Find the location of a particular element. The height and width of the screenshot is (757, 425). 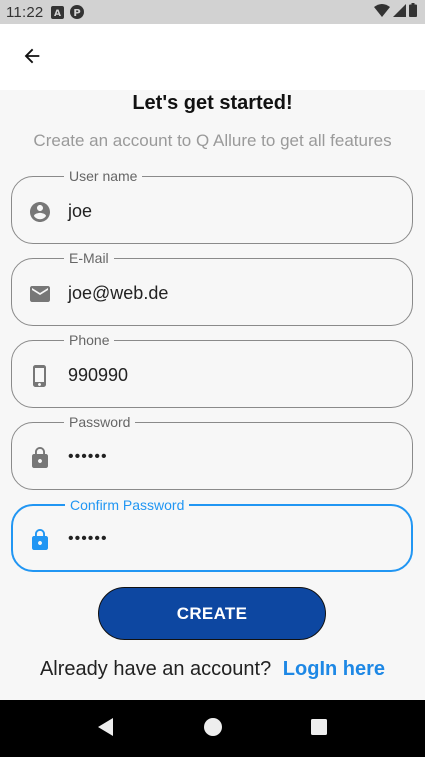

confirm-password-label: Confirm Password is located at coordinates (127, 505).